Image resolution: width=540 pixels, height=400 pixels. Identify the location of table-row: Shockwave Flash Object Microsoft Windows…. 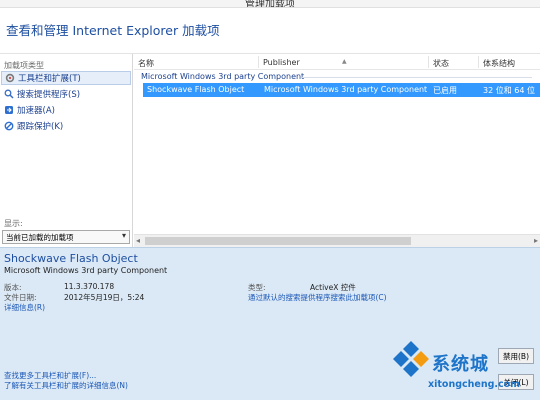
(341, 90).